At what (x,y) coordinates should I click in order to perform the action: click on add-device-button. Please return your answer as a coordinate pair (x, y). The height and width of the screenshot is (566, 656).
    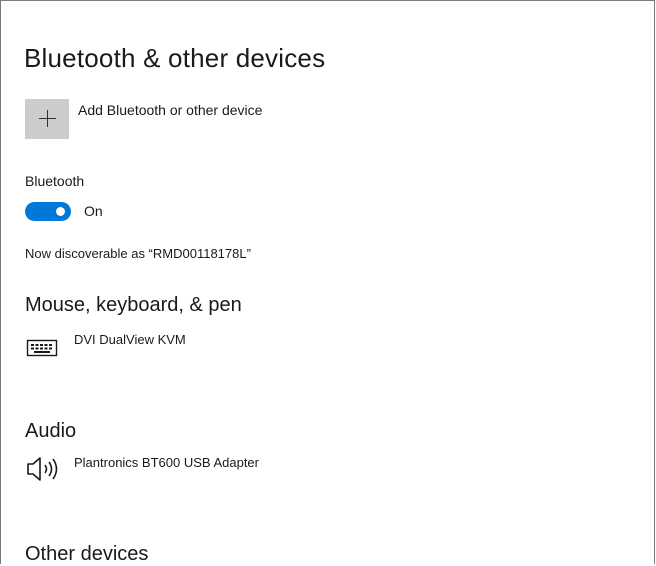
    Looking at the image, I should click on (47, 119).